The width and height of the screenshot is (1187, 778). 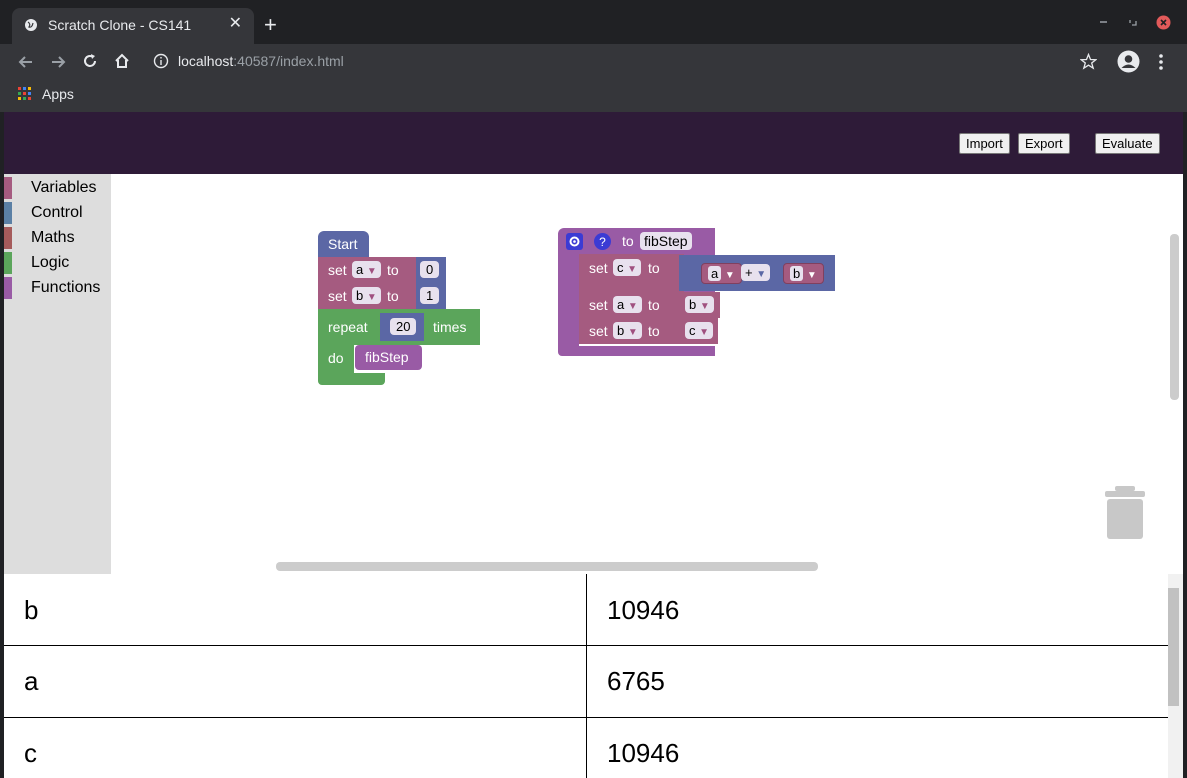 I want to click on toolbox-category-logic: Logic, so click(x=57, y=263).